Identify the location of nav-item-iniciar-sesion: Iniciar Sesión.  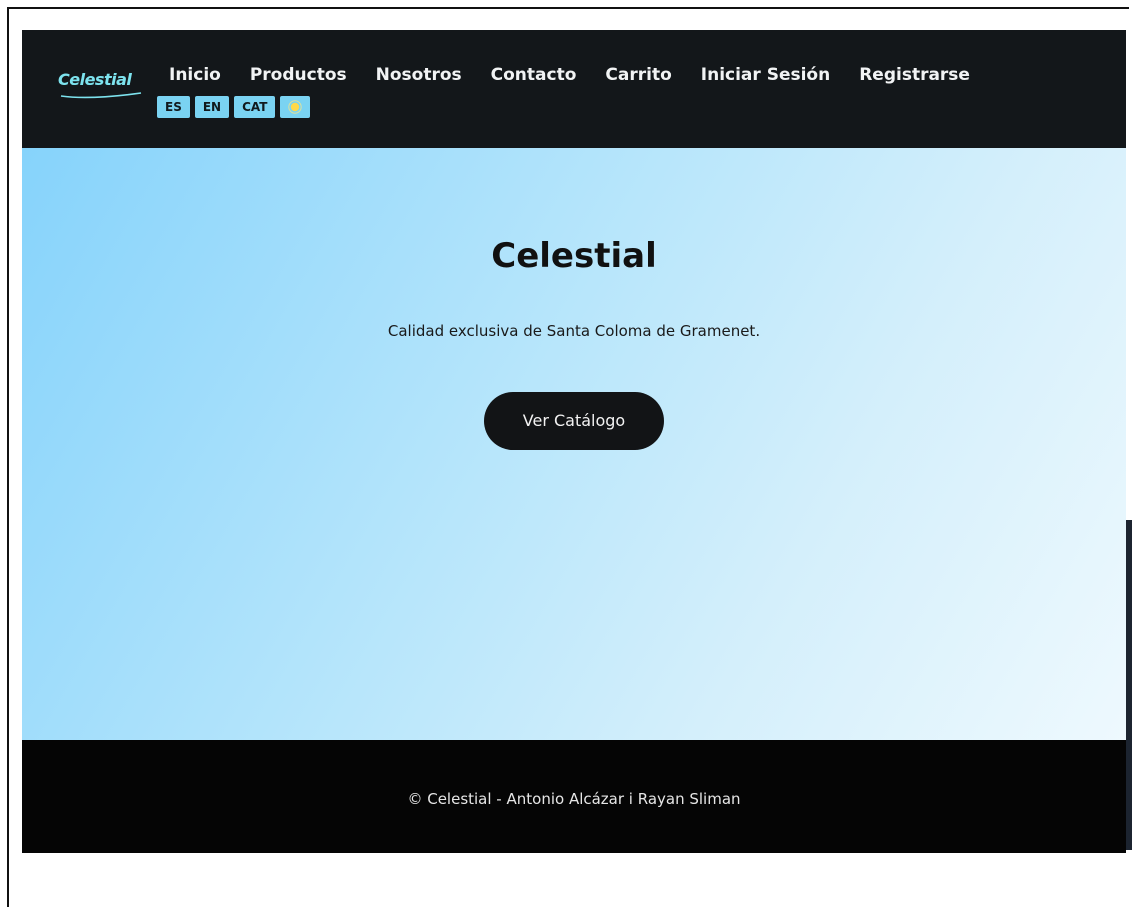
(765, 75).